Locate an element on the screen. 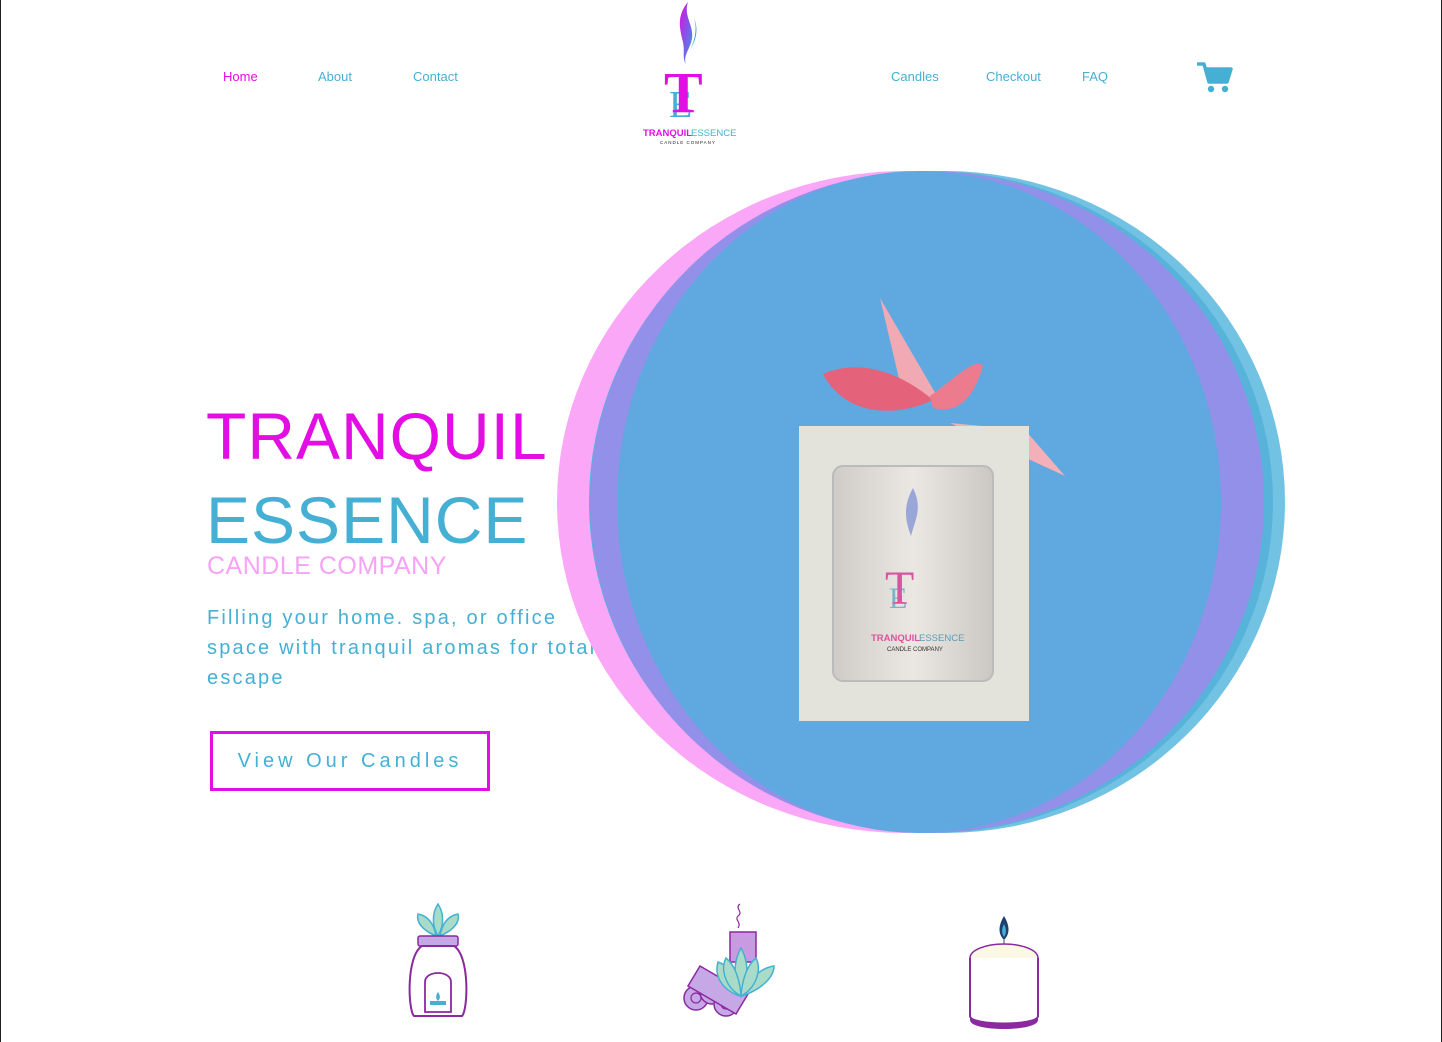  product-label-sub: CANDLE COMPANY is located at coordinates (915, 650).